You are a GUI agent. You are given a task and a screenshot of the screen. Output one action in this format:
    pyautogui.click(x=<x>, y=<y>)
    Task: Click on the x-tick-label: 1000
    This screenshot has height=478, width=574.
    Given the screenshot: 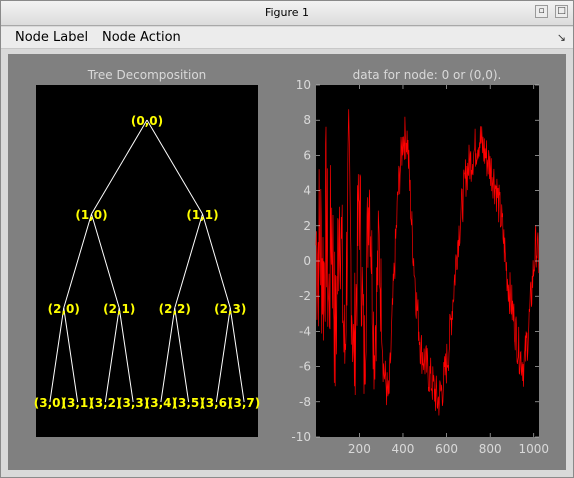 What is the action you would take?
    pyautogui.click(x=533, y=449)
    